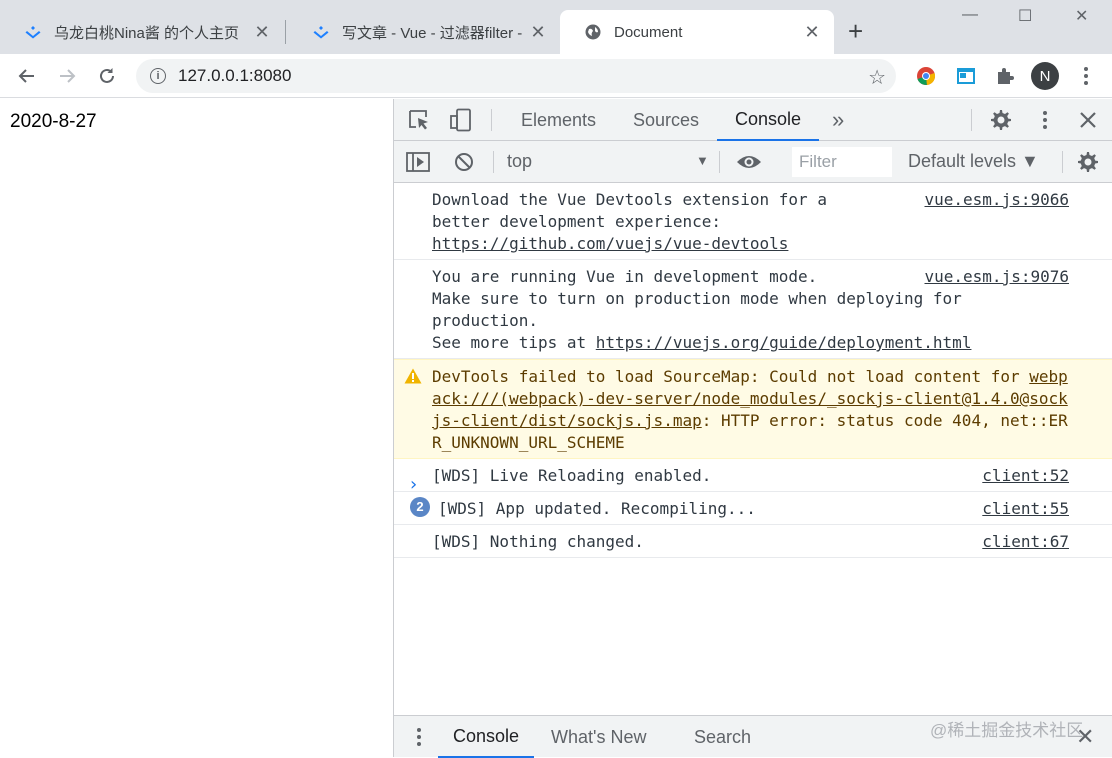  I want to click on source-link: vue.esm.js:9076, so click(997, 277).